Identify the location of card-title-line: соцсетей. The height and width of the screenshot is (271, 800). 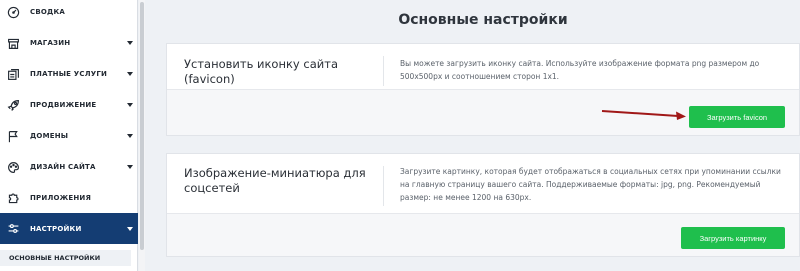
(212, 188).